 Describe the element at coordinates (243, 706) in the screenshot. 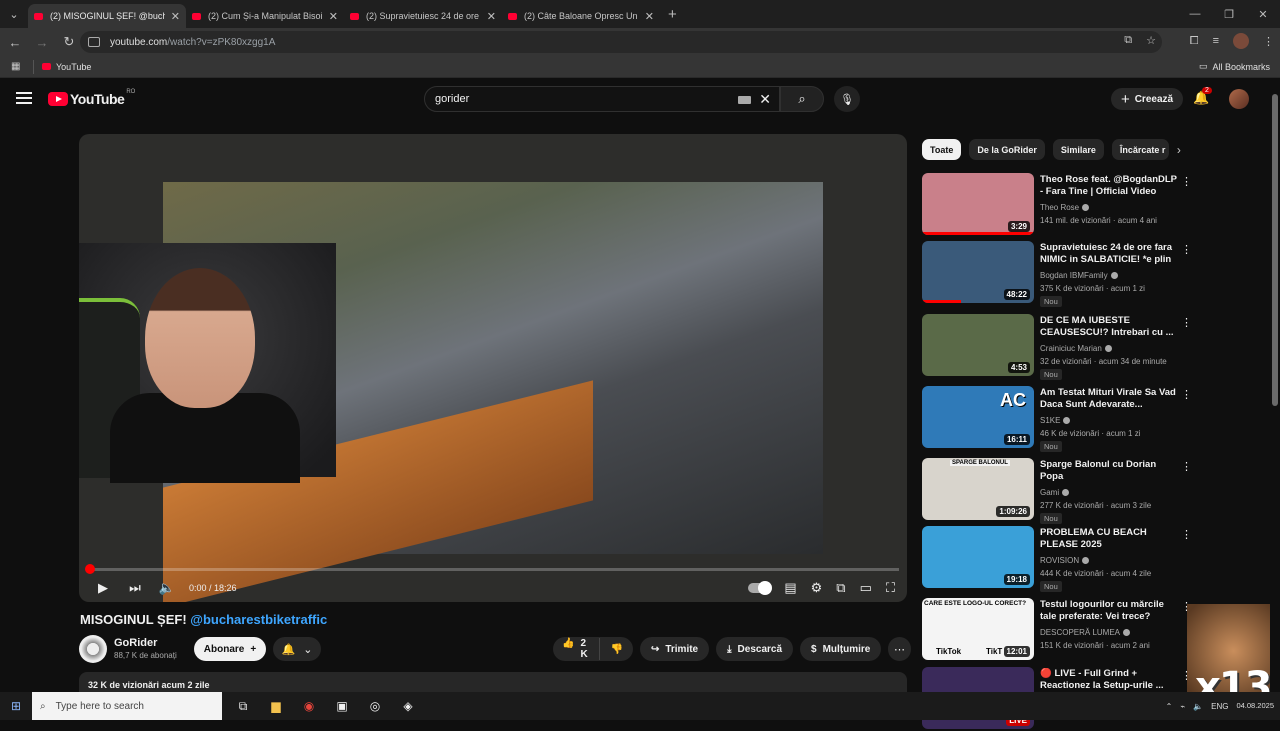

I see `task-view-icon: ⧉` at that location.